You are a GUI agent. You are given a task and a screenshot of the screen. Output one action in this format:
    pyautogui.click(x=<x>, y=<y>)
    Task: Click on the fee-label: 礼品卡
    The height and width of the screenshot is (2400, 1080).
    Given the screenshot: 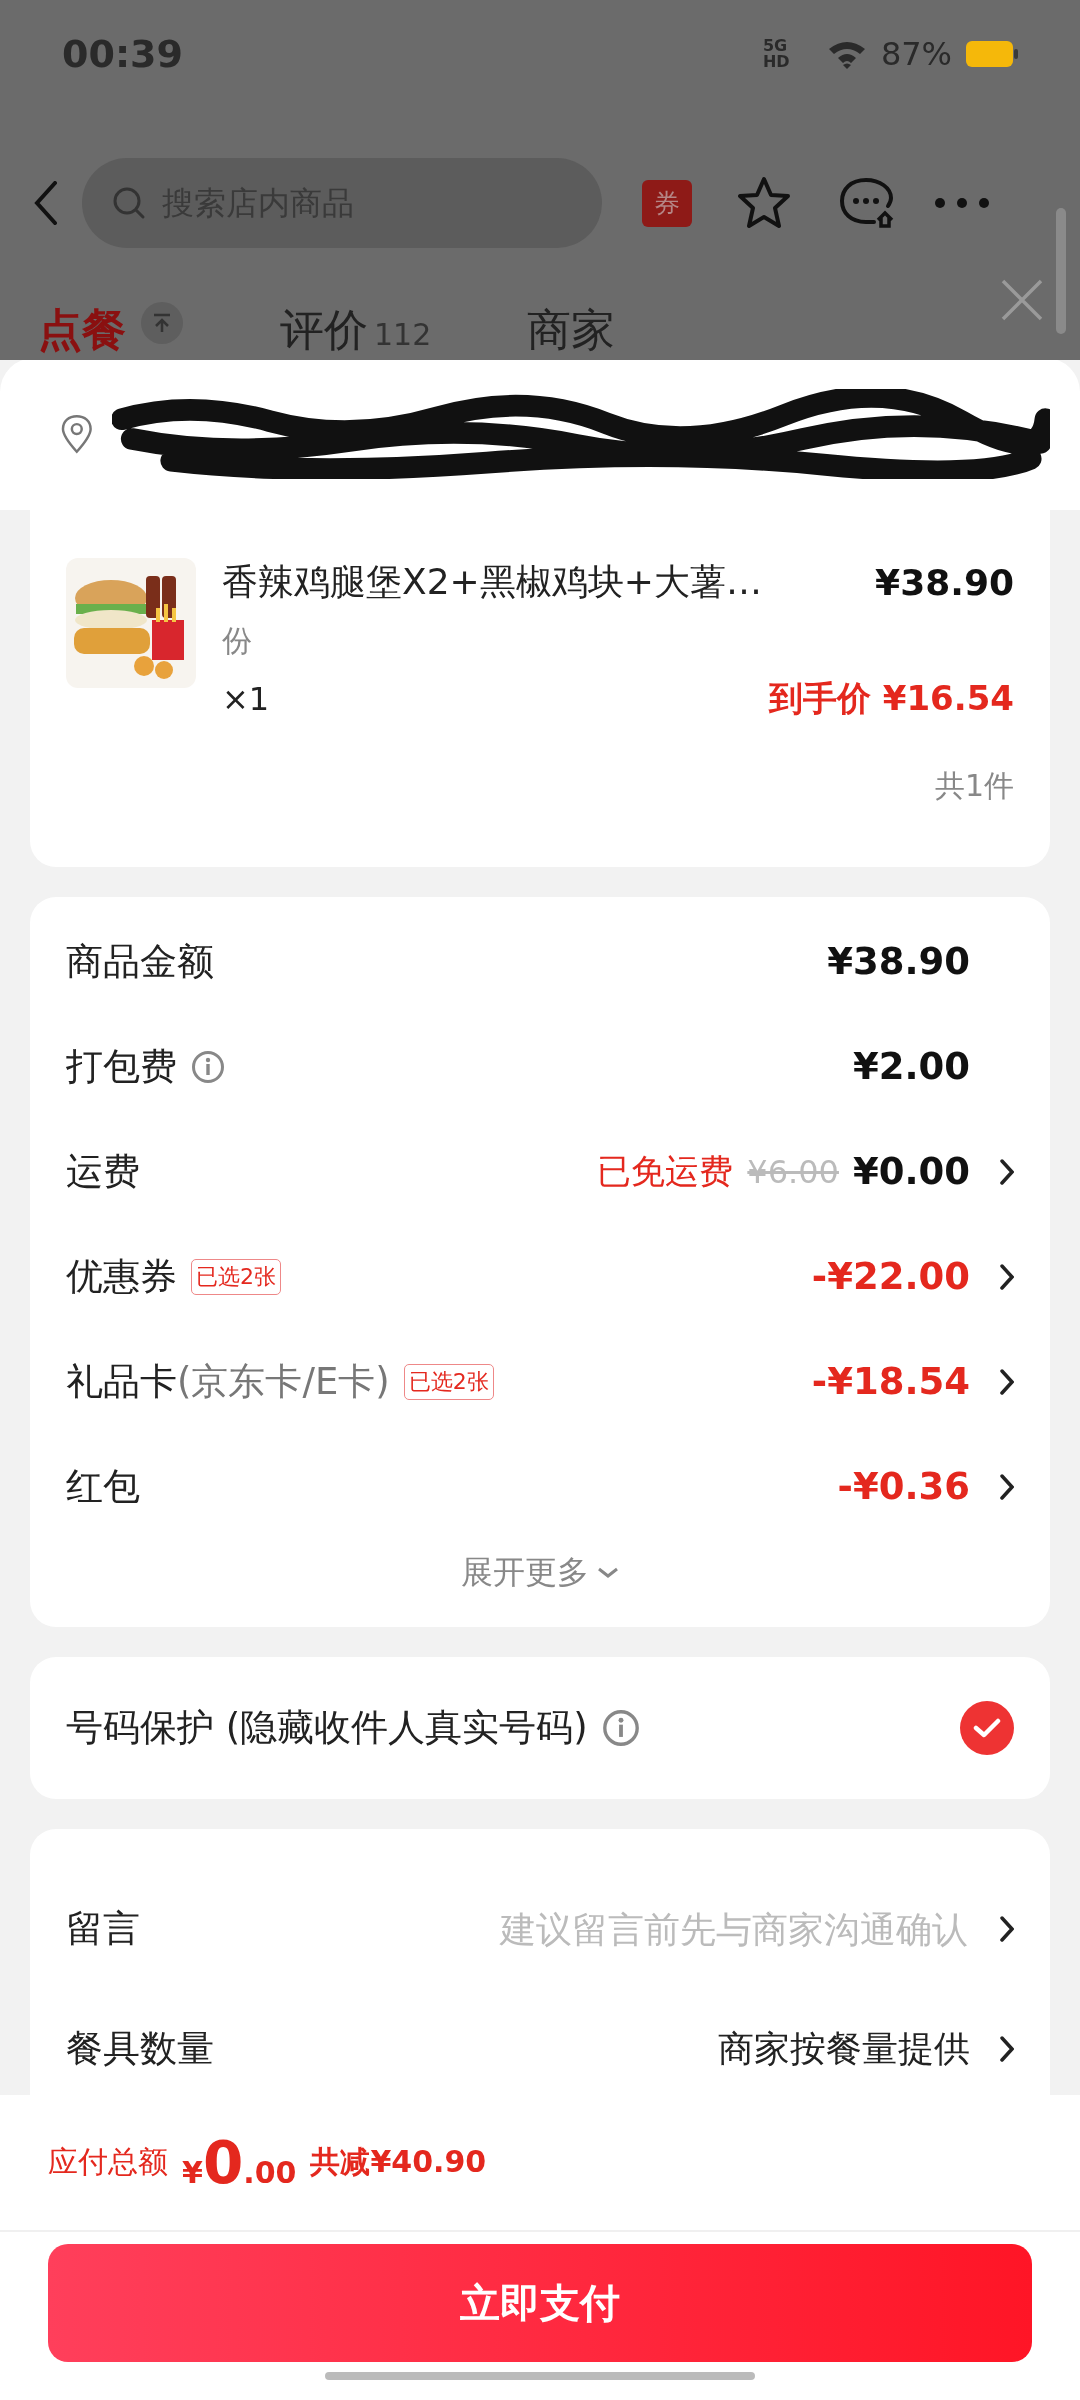 What is the action you would take?
    pyautogui.click(x=121, y=1381)
    